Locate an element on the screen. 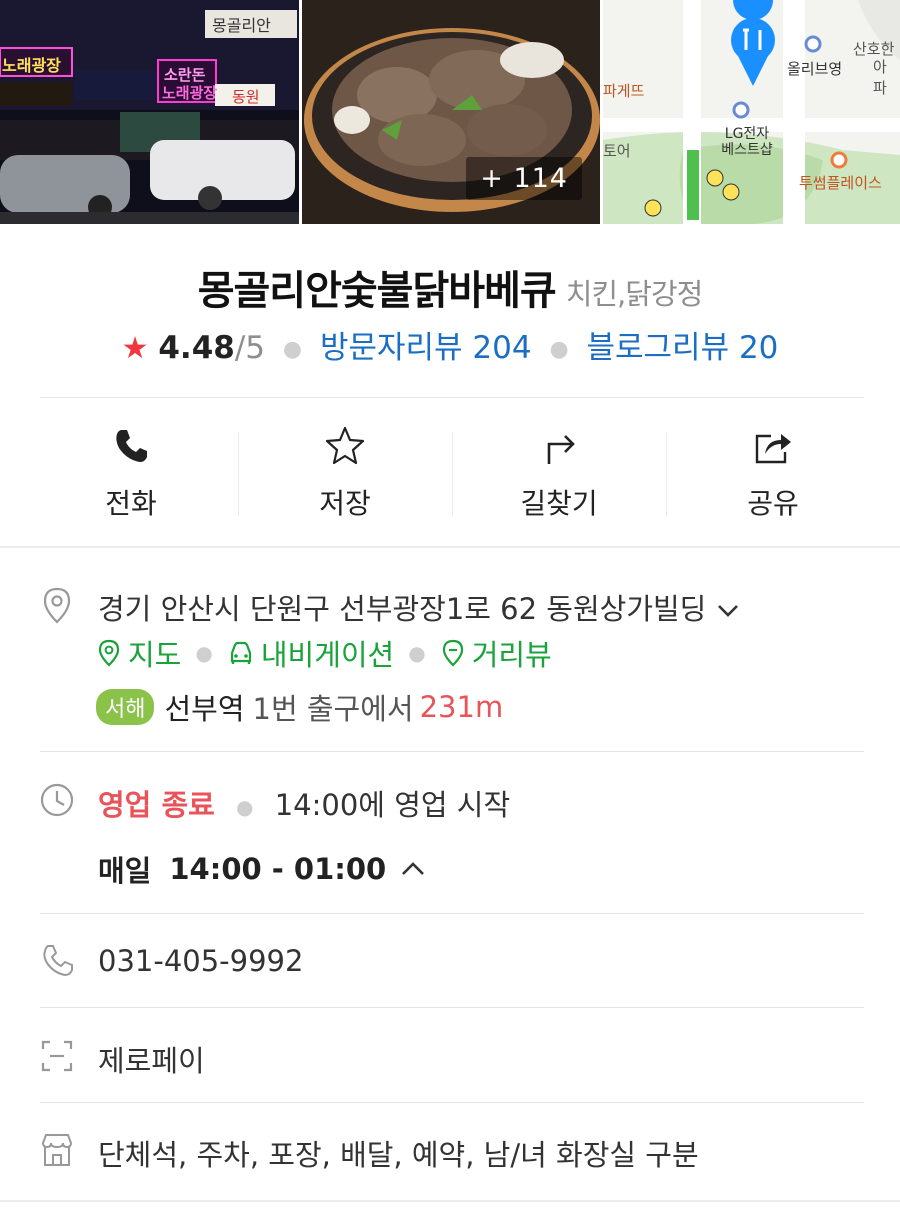 This screenshot has height=1210, width=900. chevron-up-icon is located at coordinates (413, 869).